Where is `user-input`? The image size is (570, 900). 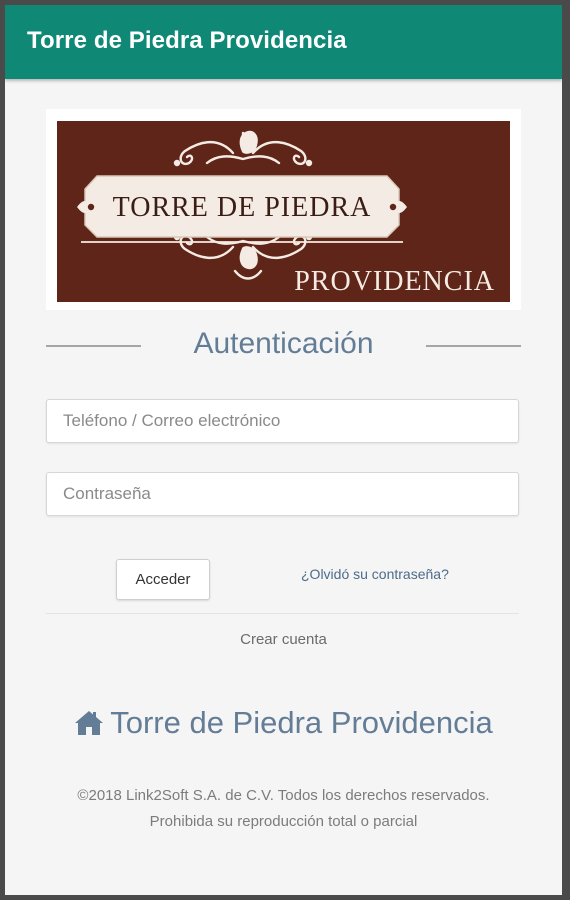 user-input is located at coordinates (282, 421).